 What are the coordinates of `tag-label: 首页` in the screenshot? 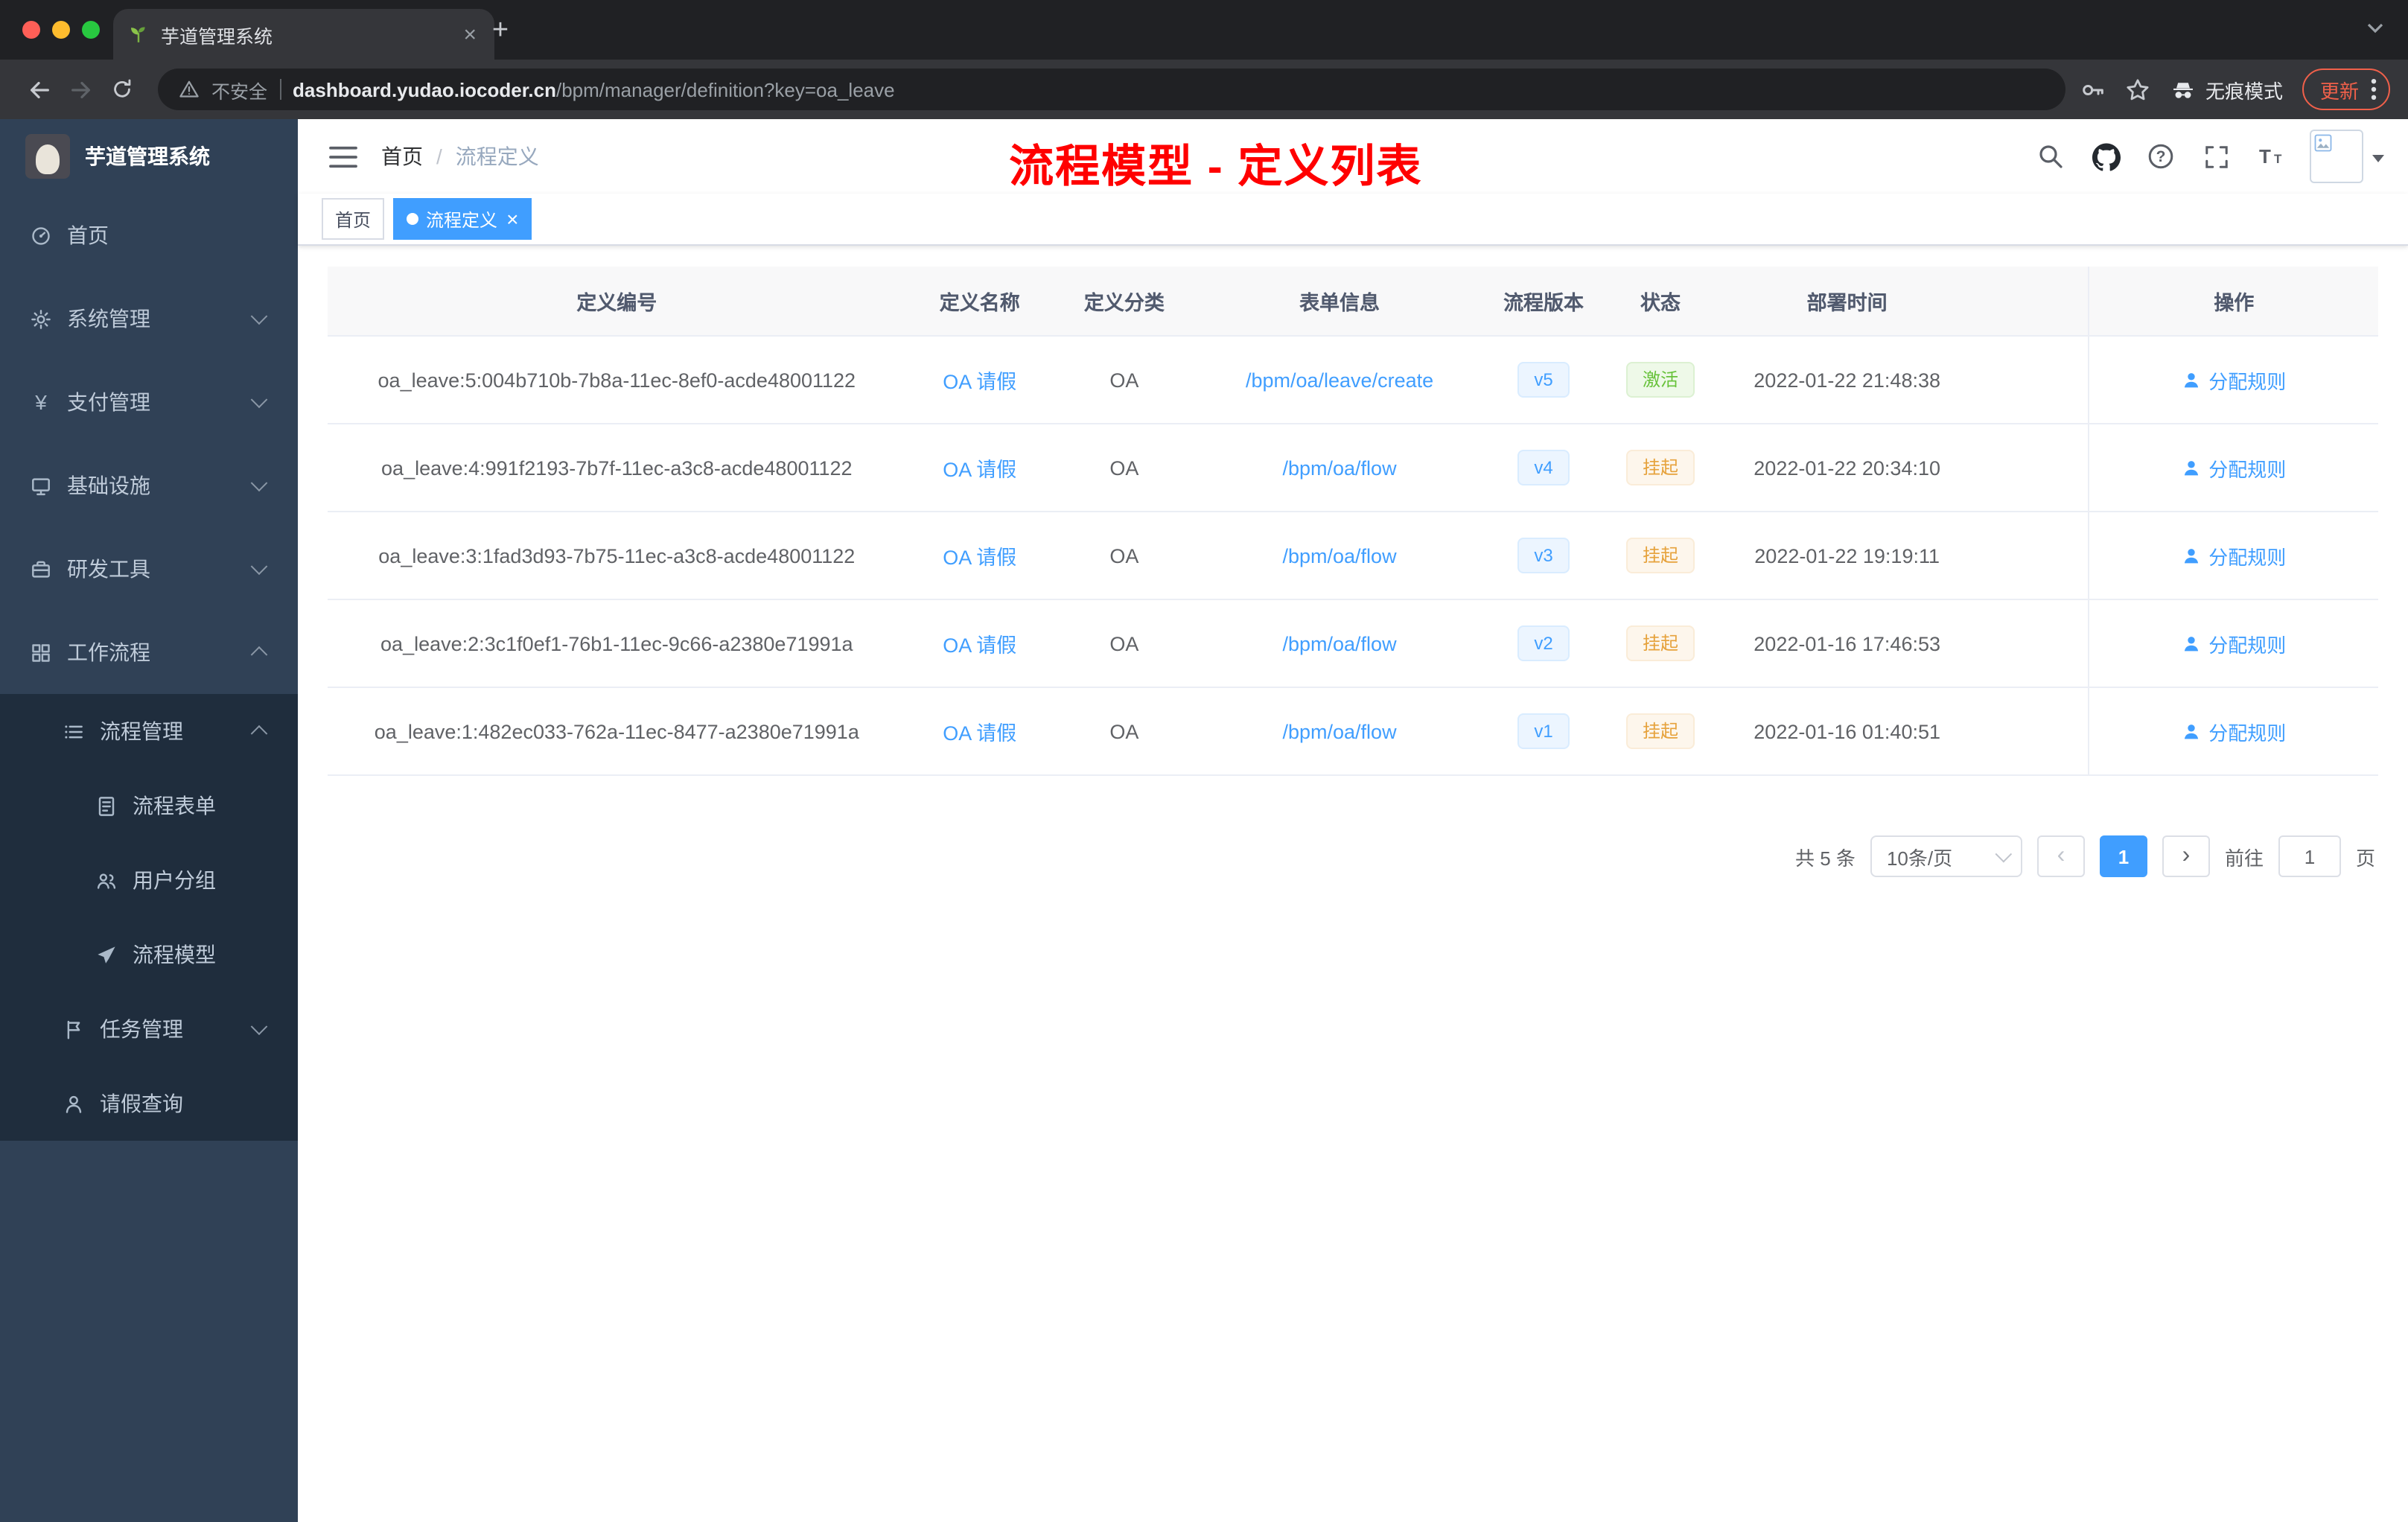 It's located at (353, 219).